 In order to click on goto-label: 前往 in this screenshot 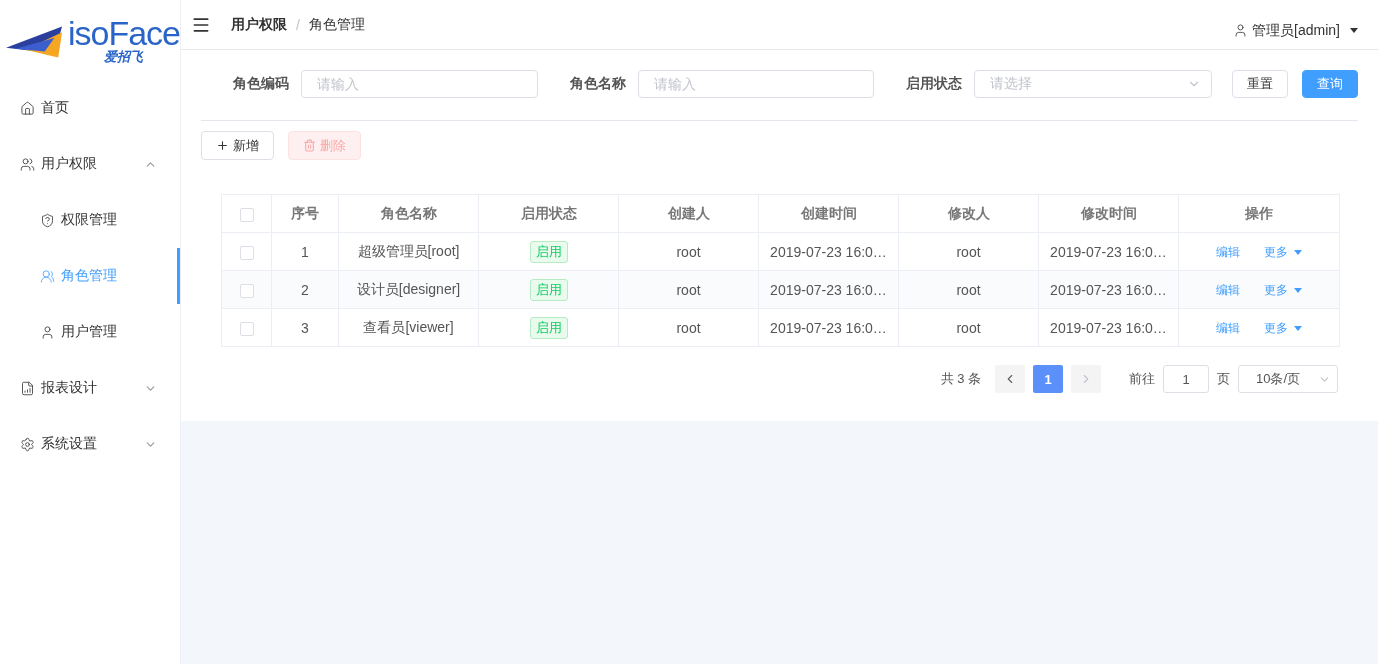, I will do `click(1142, 379)`.